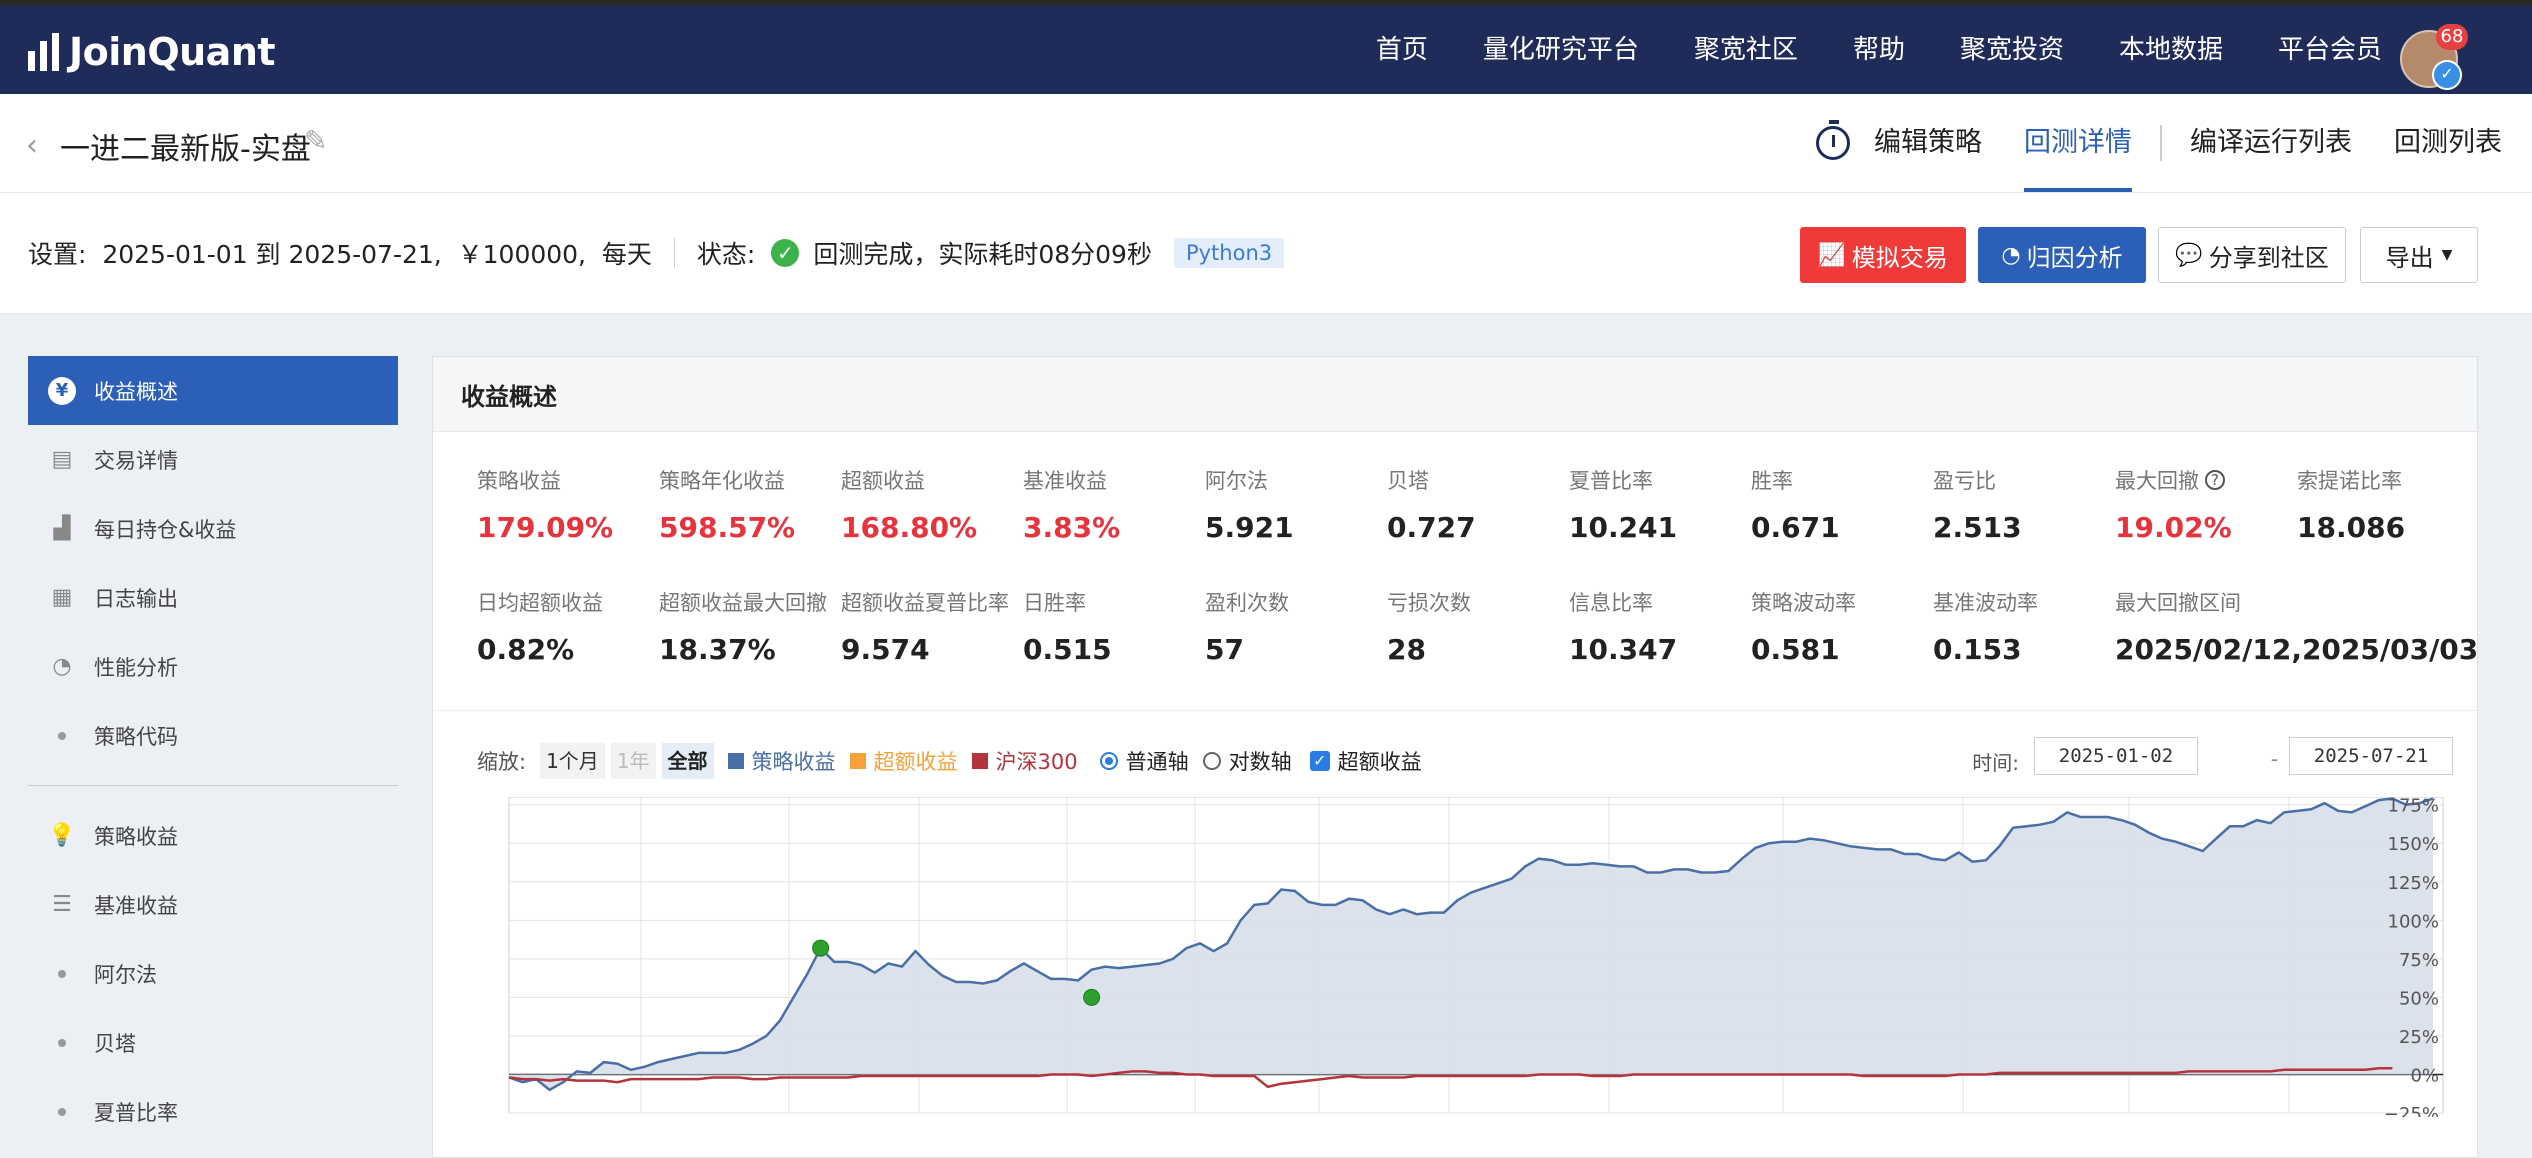 The height and width of the screenshot is (1158, 2532). What do you see at coordinates (2205, 504) in the screenshot?
I see `metric-max-drawdown: 最大回撤? 19.02%` at bounding box center [2205, 504].